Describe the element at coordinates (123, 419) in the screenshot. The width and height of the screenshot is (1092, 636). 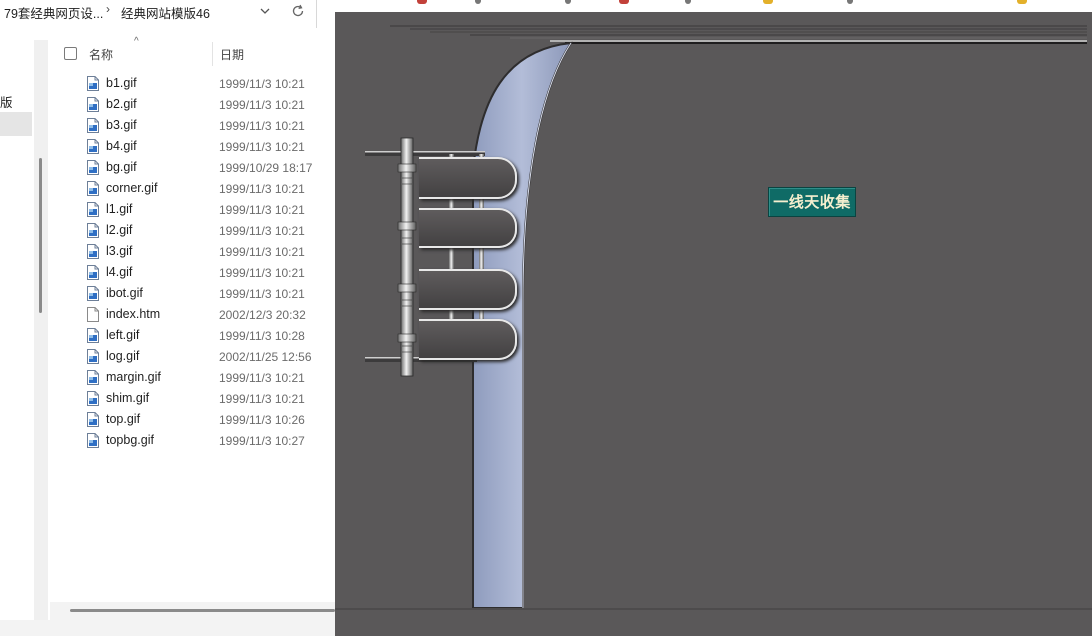
I see `file-name: top.gif` at that location.